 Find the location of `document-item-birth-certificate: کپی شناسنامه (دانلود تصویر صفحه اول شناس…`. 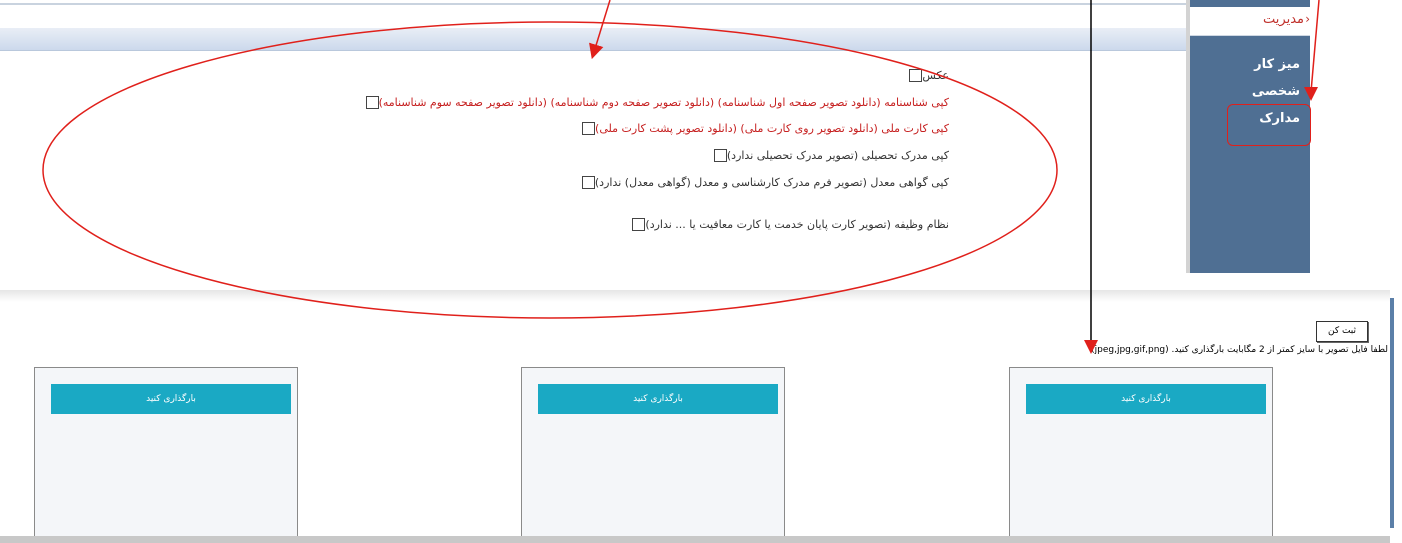

document-item-birth-certificate: کپی شناسنامه (دانلود تصویر صفحه اول شناس… is located at coordinates (654, 102).